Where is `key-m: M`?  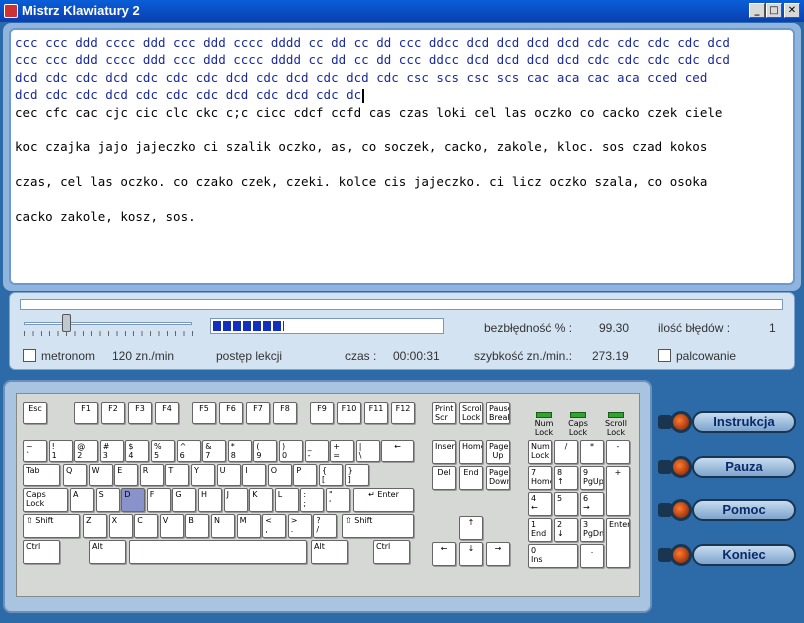 key-m: M is located at coordinates (248, 526).